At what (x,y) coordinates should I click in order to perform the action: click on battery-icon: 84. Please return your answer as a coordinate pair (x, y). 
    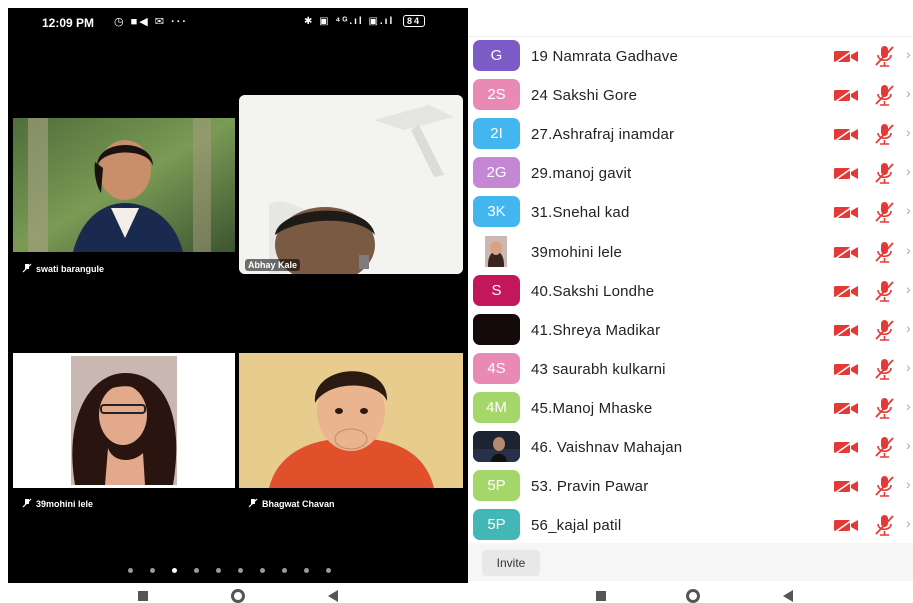
    Looking at the image, I should click on (414, 21).